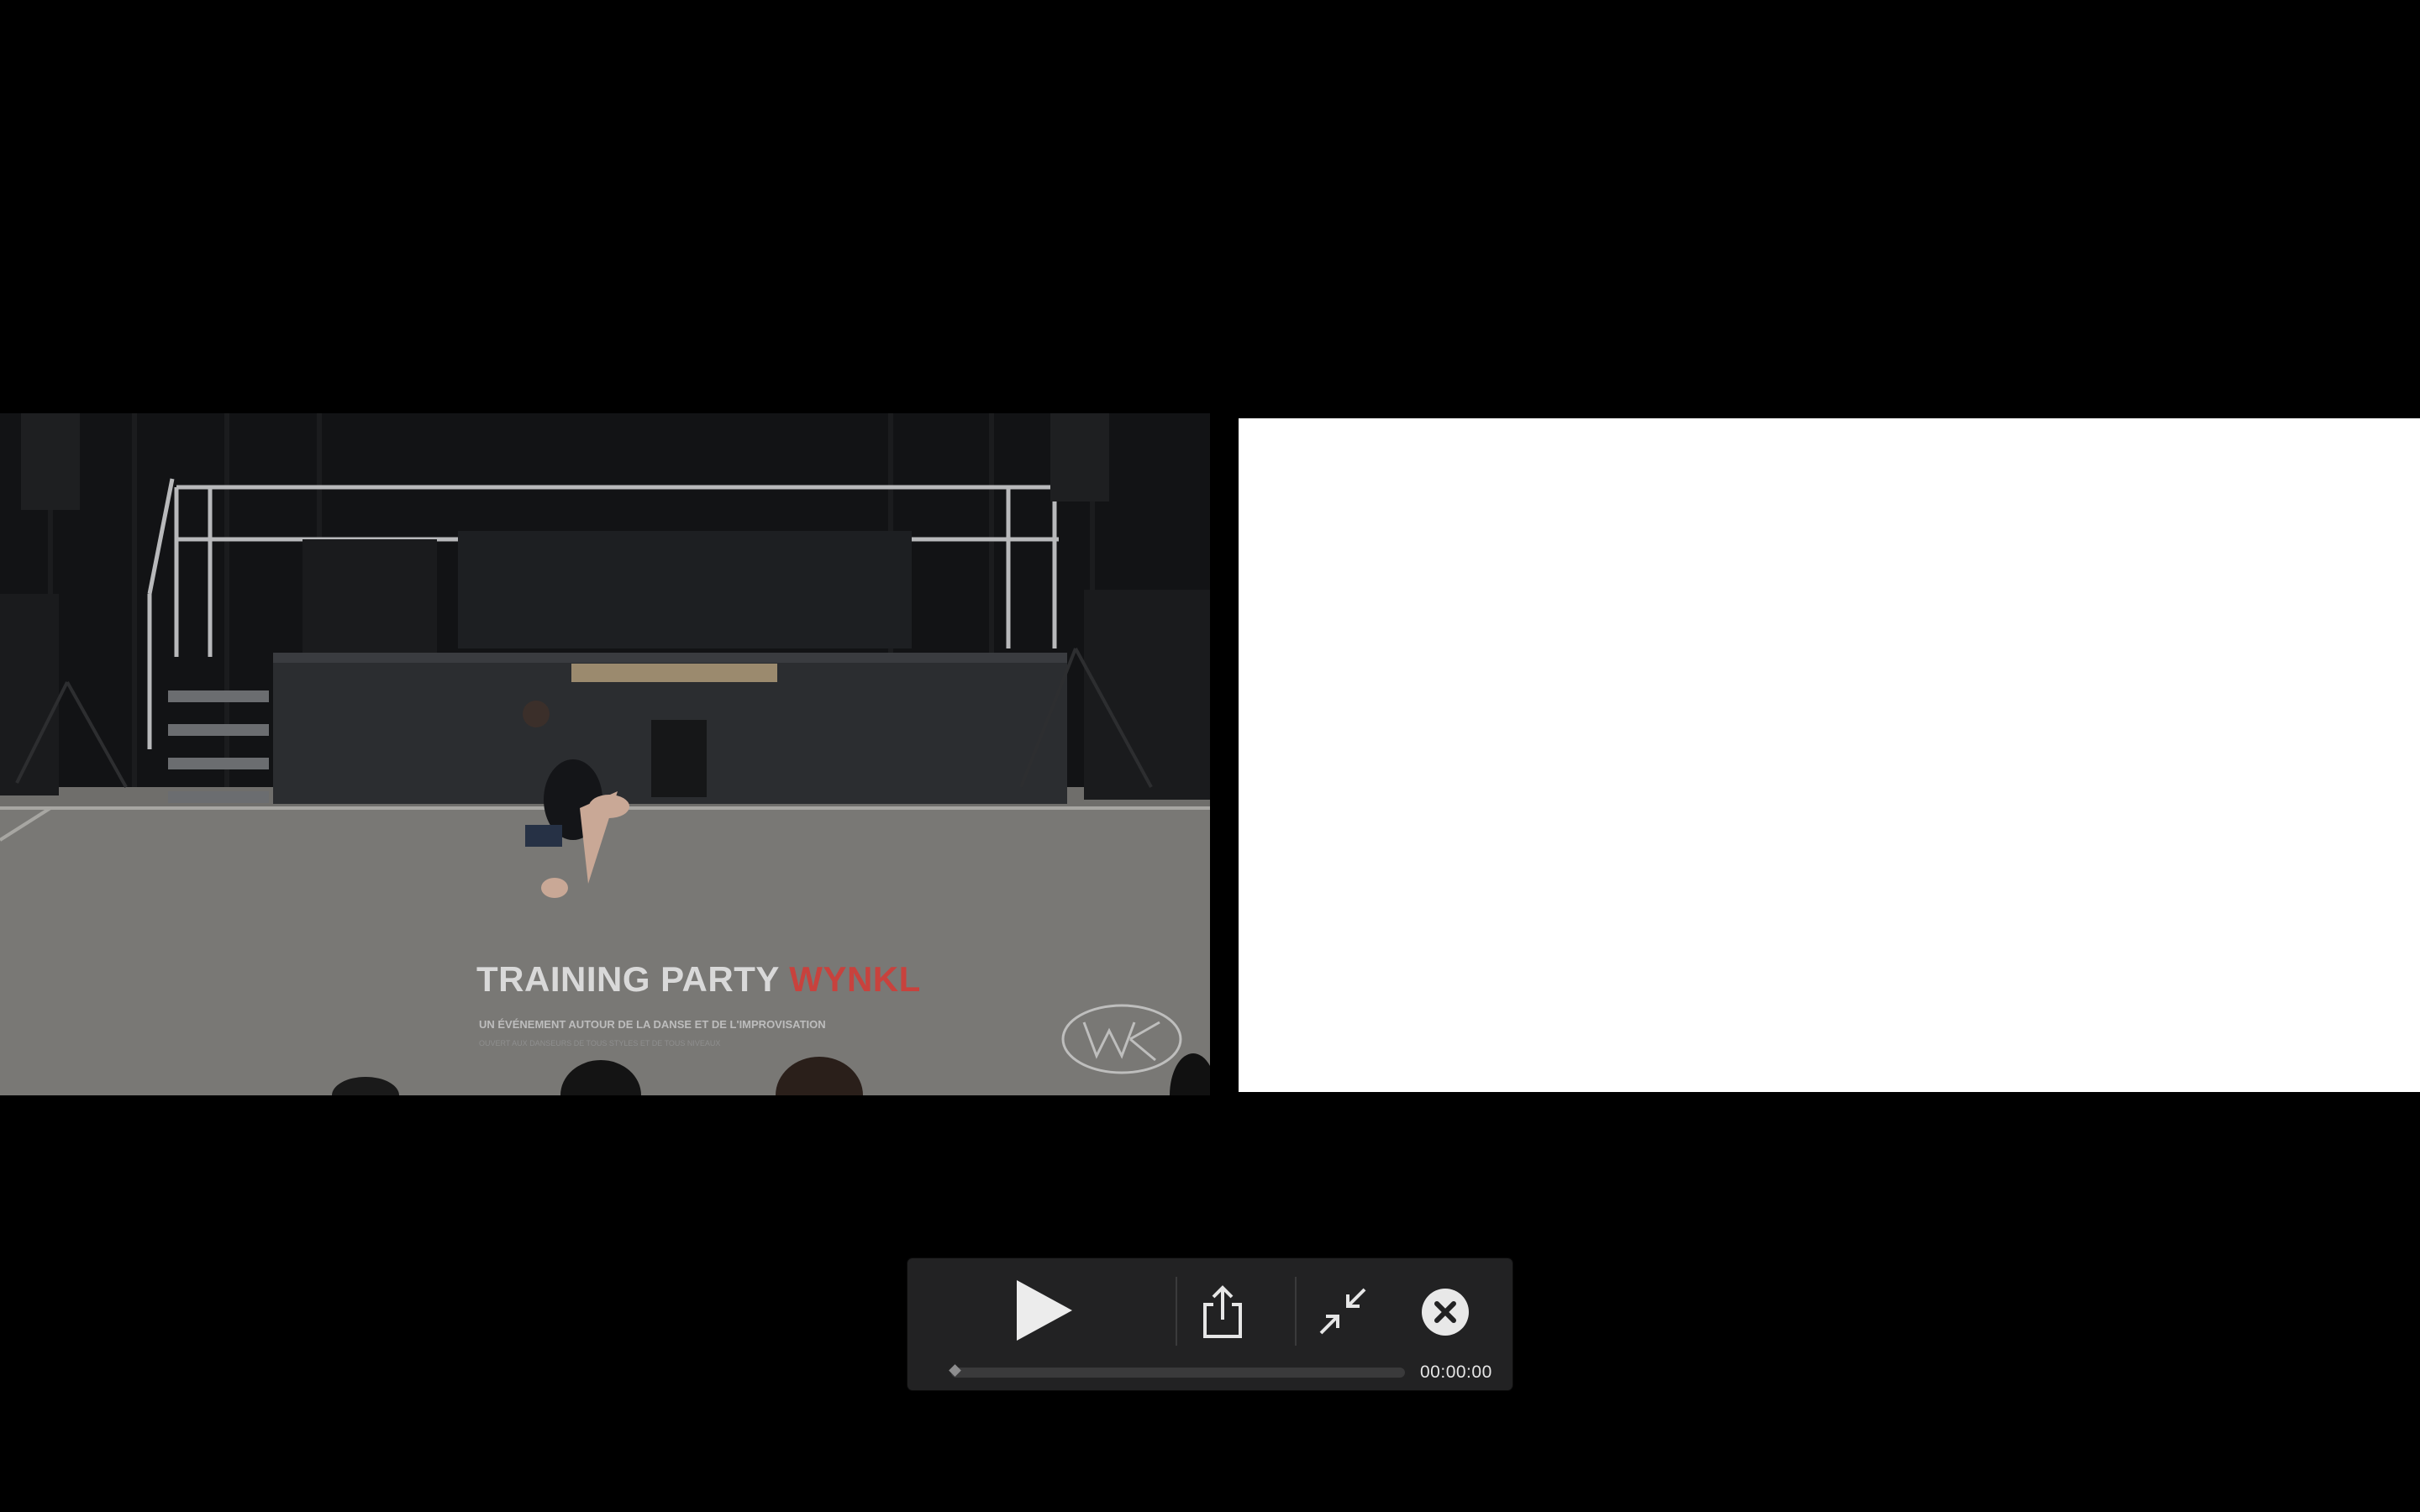  I want to click on close-button, so click(1445, 1312).